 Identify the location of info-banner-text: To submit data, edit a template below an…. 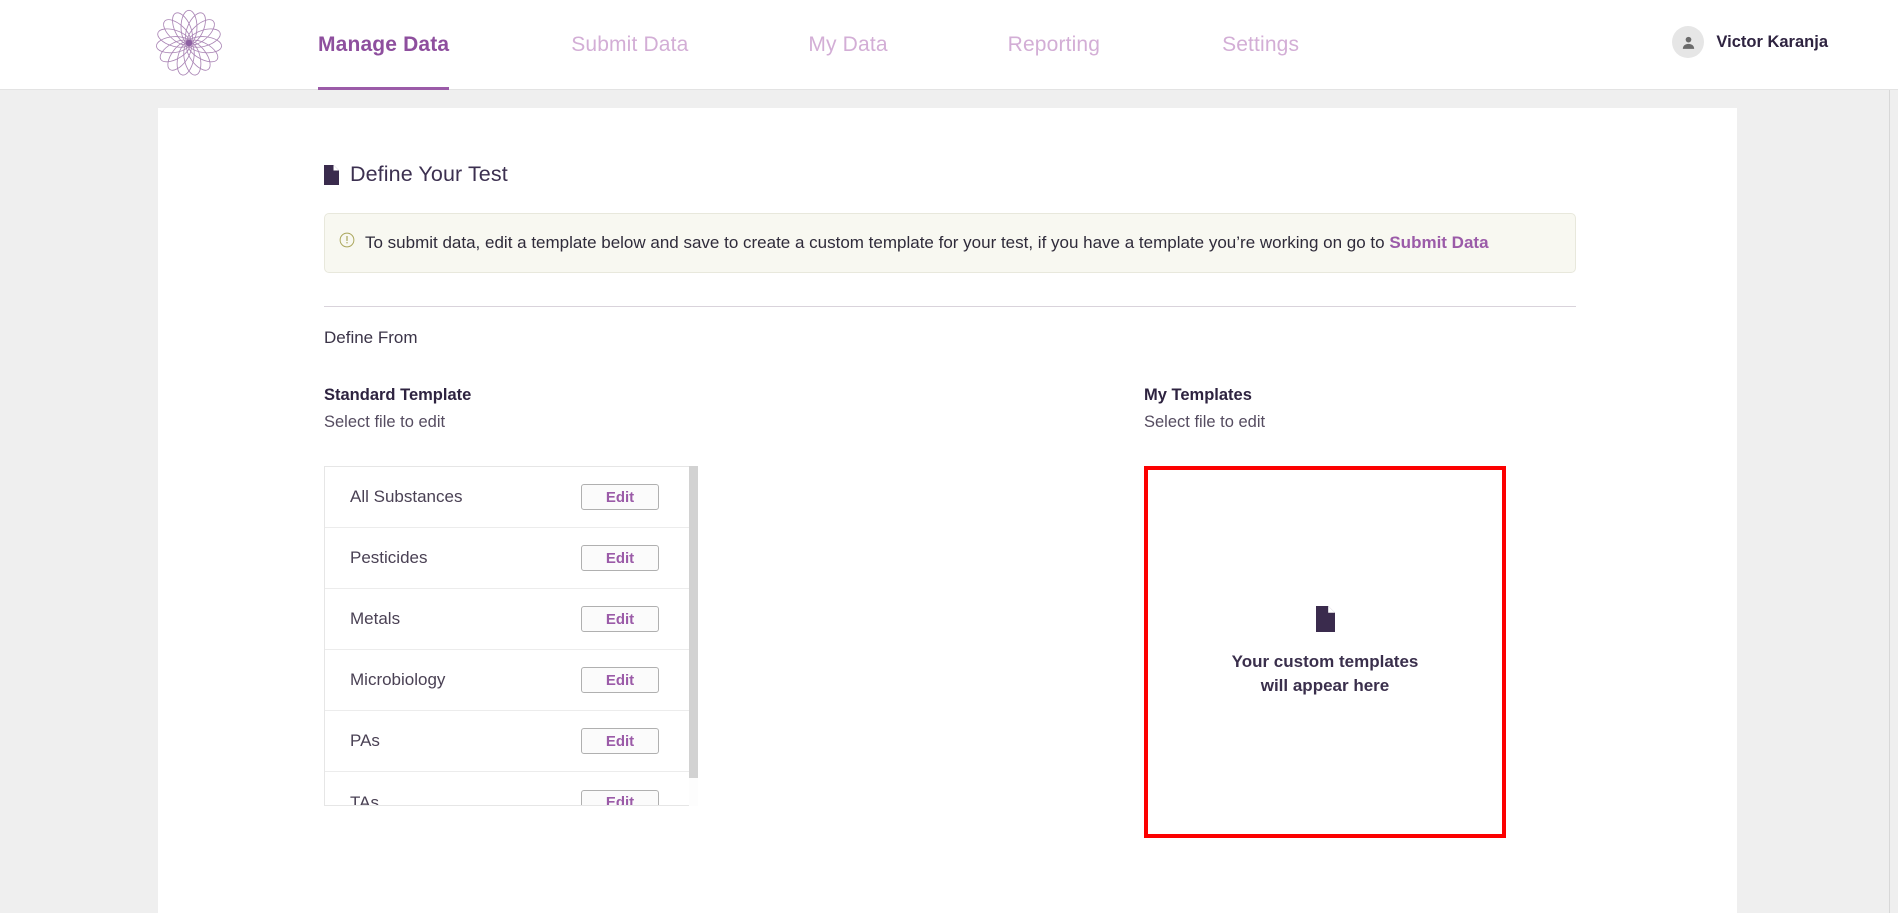
(927, 242).